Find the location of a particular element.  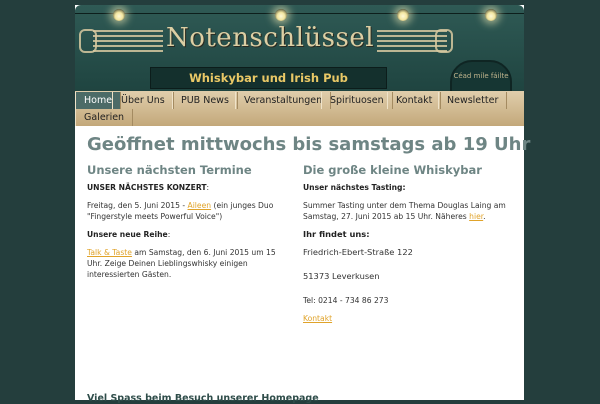

concert-label-paragraph: UNSER NÄCHSTES KONZERT: is located at coordinates (148, 187).